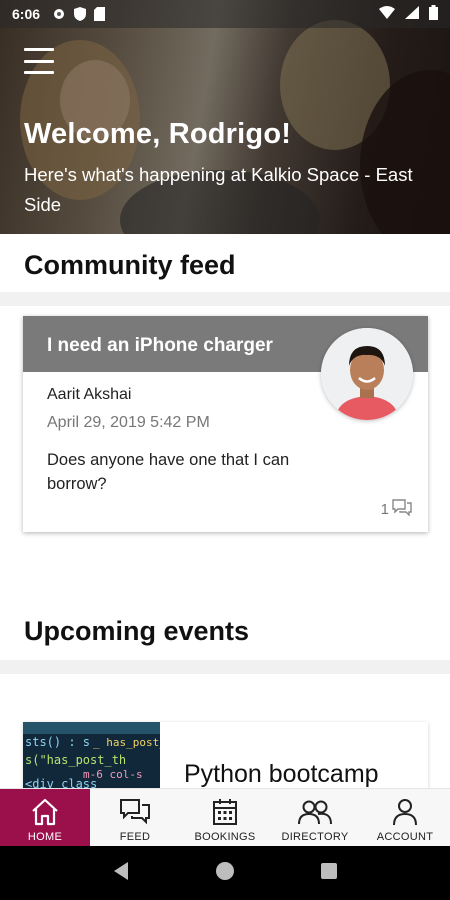  What do you see at coordinates (412, 14) in the screenshot?
I see `signal-icon` at bounding box center [412, 14].